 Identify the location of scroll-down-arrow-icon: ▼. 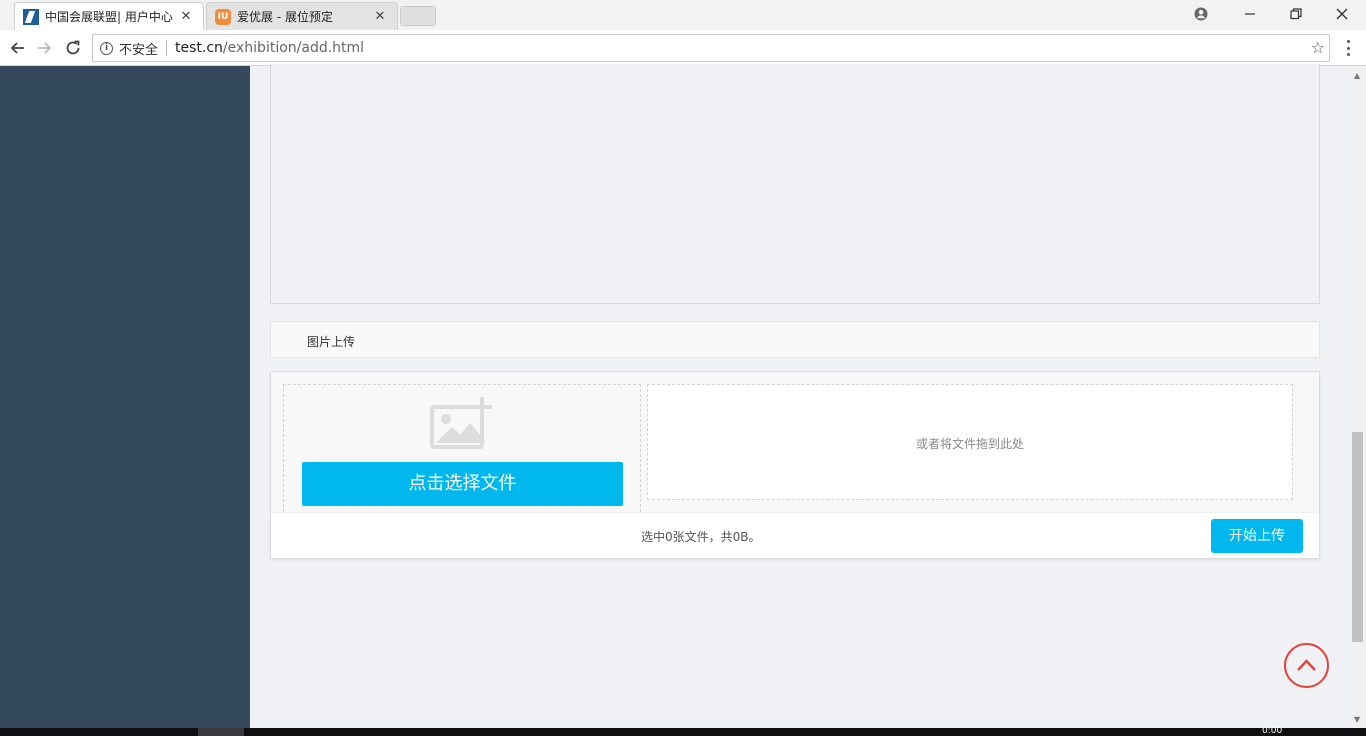
(1357, 719).